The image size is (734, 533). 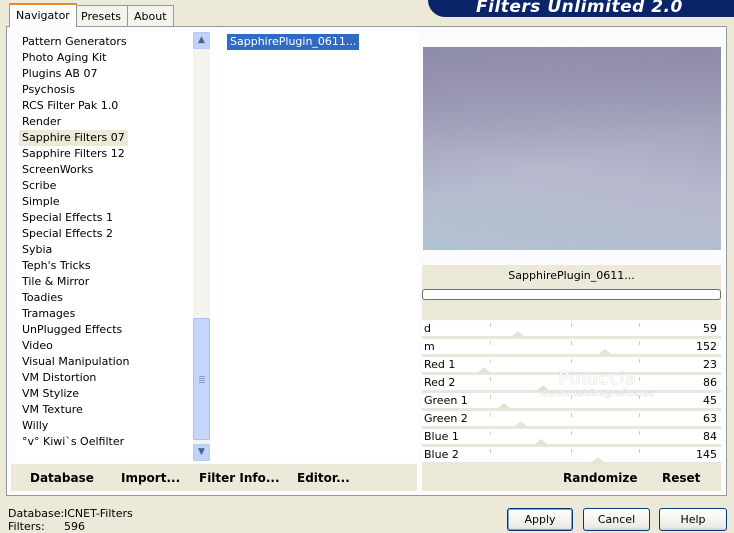 What do you see at coordinates (201, 379) in the screenshot?
I see `scroll-thumb` at bounding box center [201, 379].